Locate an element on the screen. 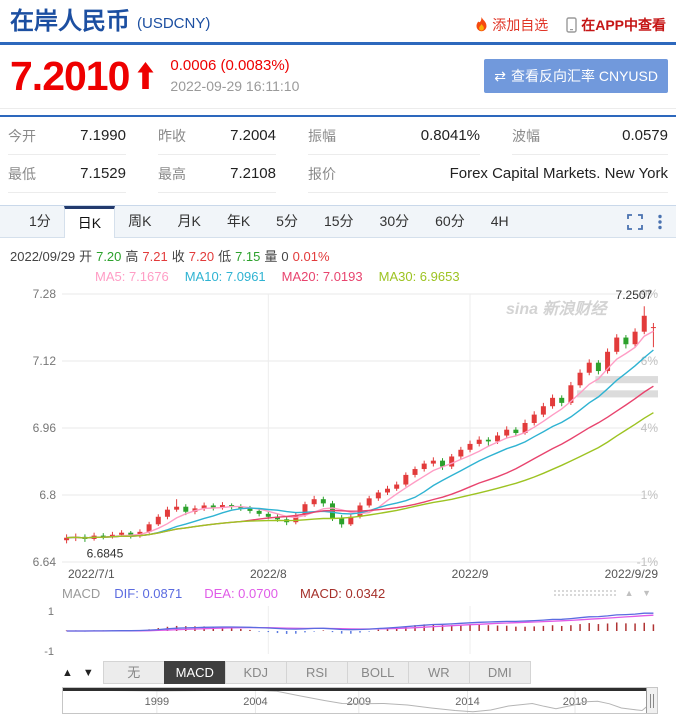 The width and height of the screenshot is (676, 714). ma-legend-item: MA5: 7.1676 is located at coordinates (132, 276).